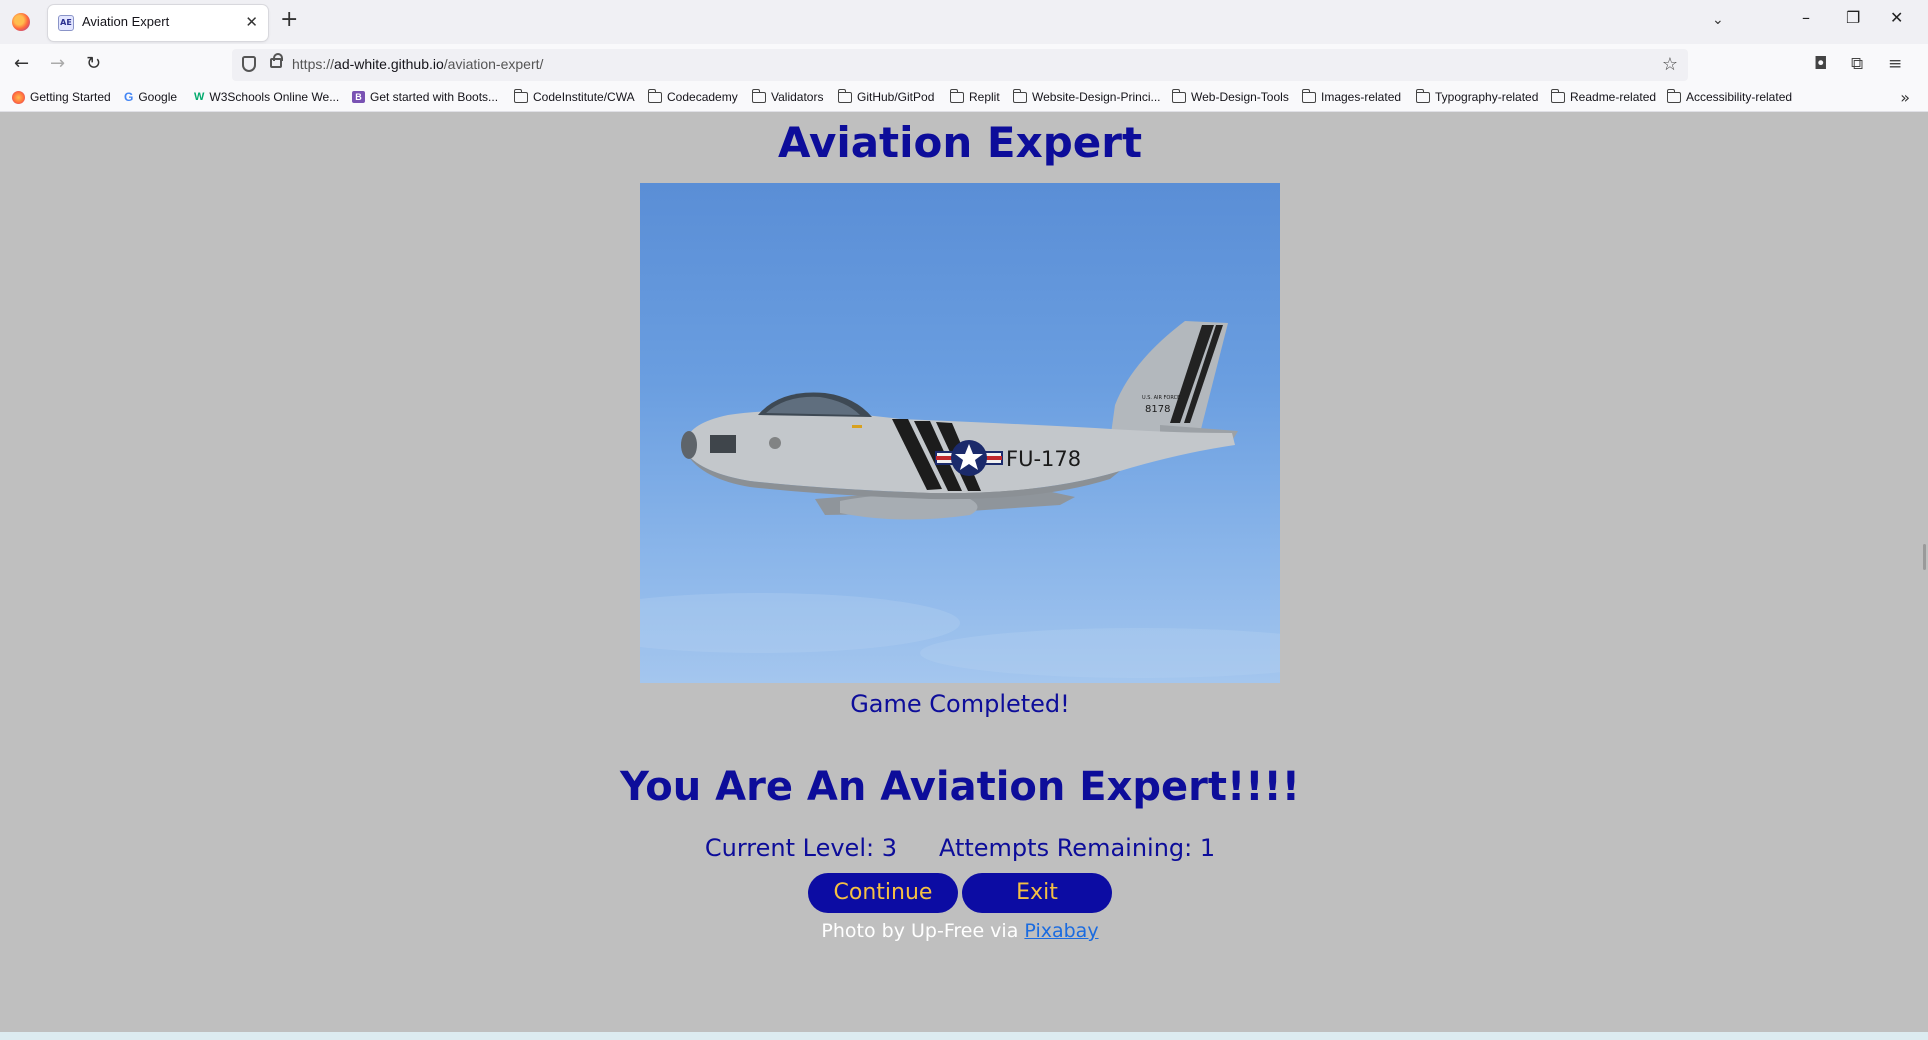  Describe the element at coordinates (1820, 64) in the screenshot. I see `pocket-icon: ◘` at that location.